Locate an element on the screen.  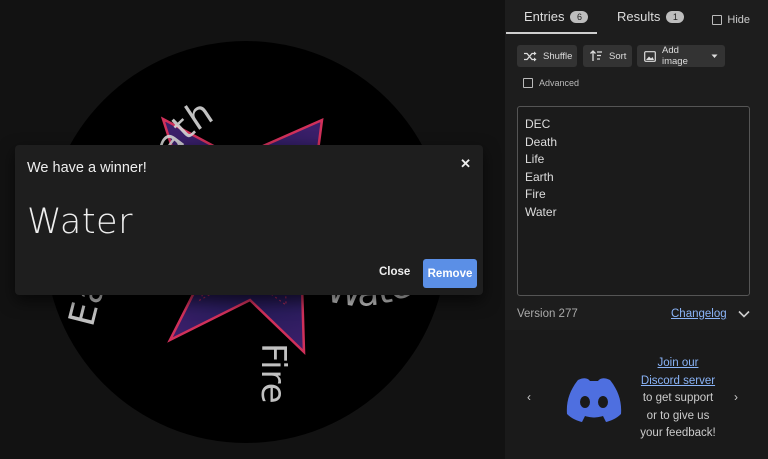
tab-entries: Entries 6 is located at coordinates (556, 16).